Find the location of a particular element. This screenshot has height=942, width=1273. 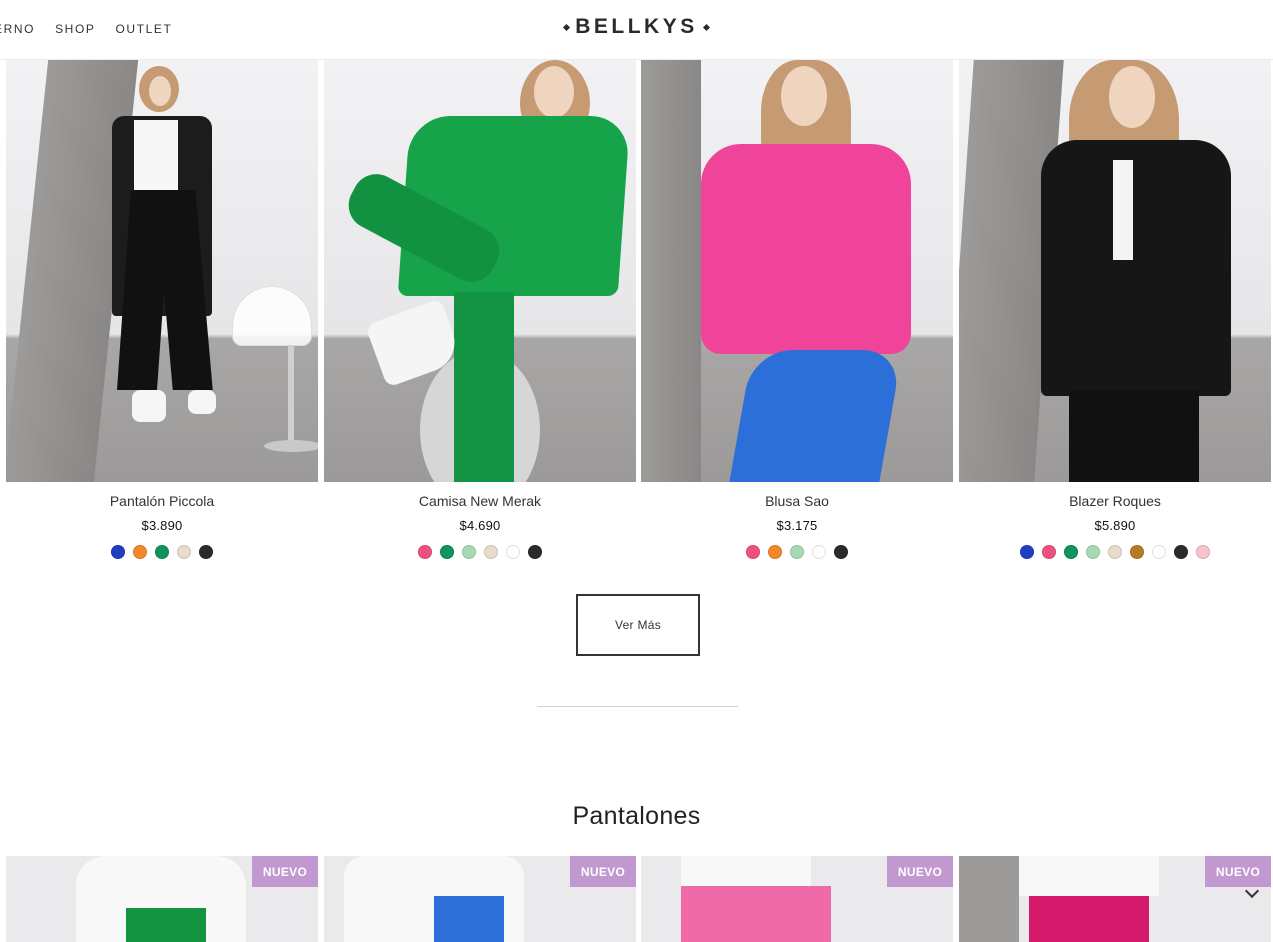

product-card: Camisa New Merak $4.690 is located at coordinates (480, 309).